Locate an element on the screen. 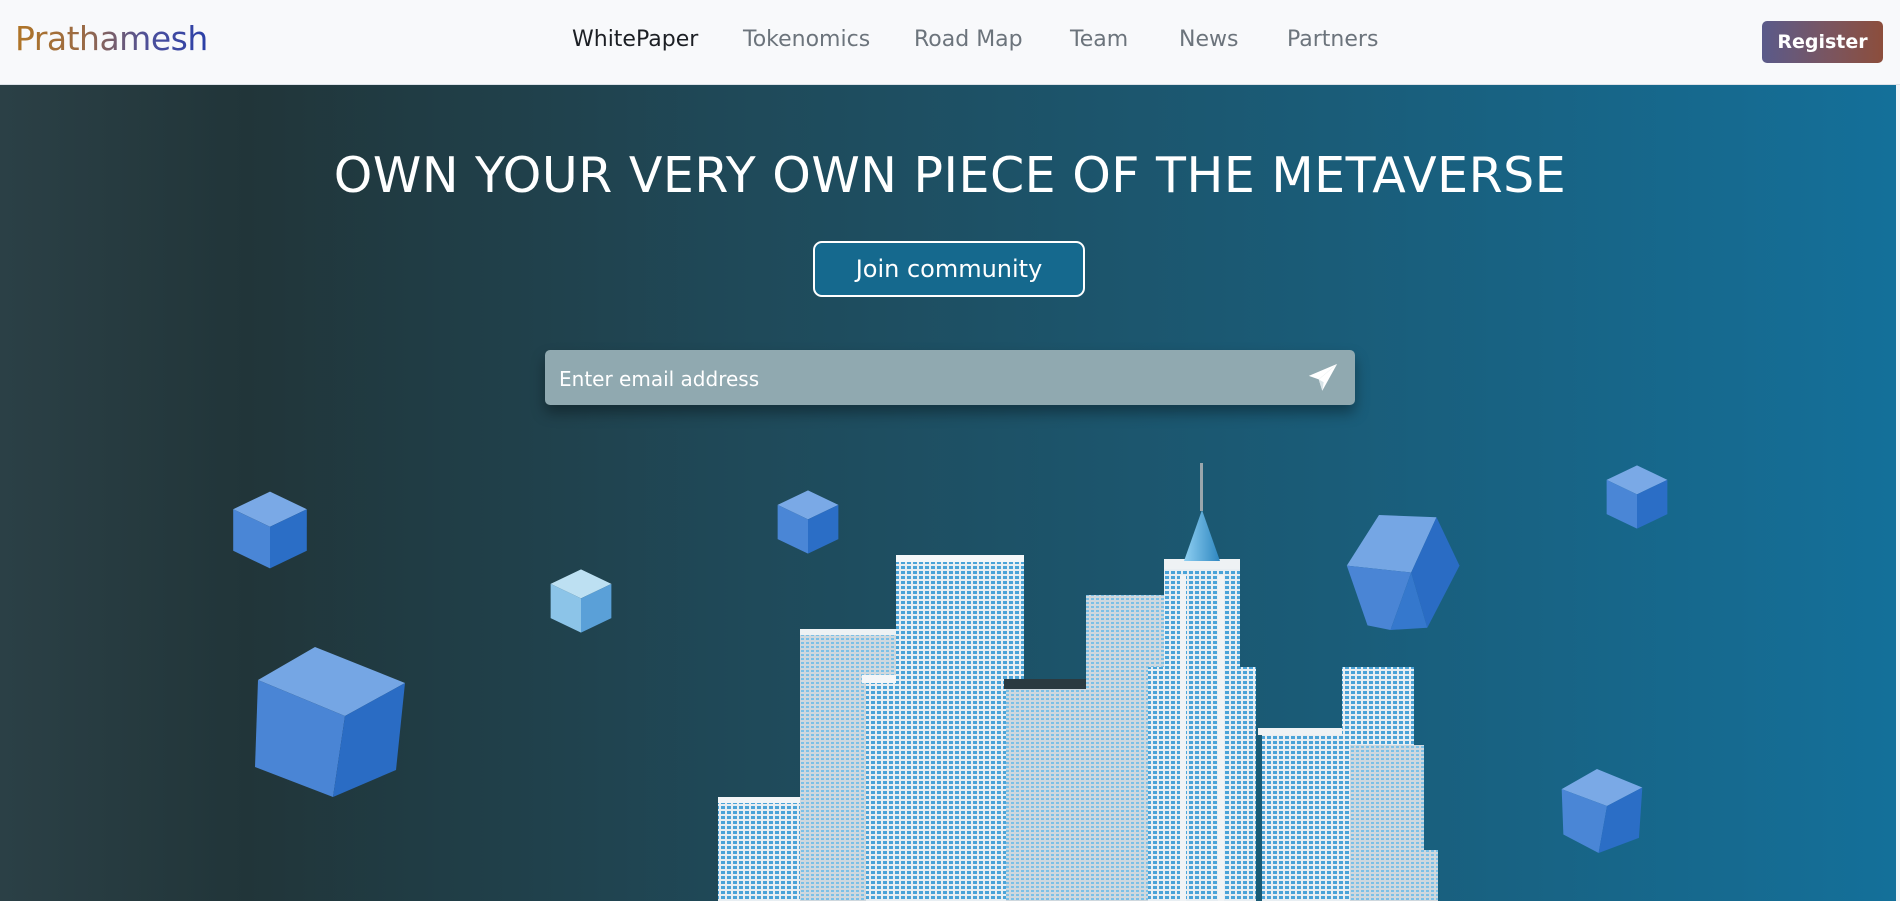 Image resolution: width=1900 pixels, height=901 pixels. nav-item-partners: Partners is located at coordinates (1332, 39).